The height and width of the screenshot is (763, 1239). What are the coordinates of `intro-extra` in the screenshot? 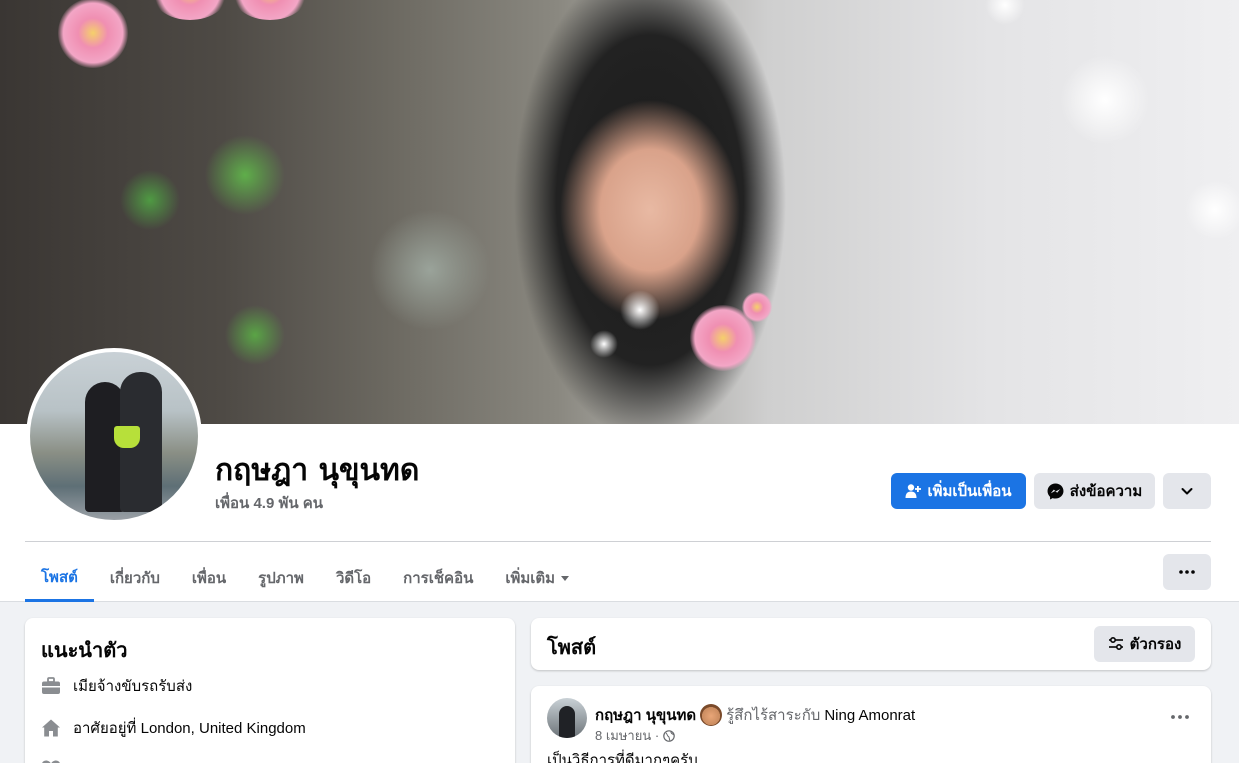 It's located at (51, 760).